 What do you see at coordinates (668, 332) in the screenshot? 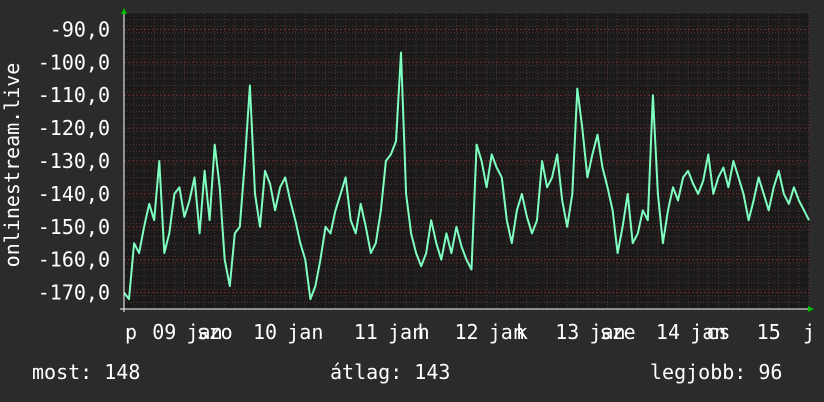
I see `x-tick-label: 14` at bounding box center [668, 332].